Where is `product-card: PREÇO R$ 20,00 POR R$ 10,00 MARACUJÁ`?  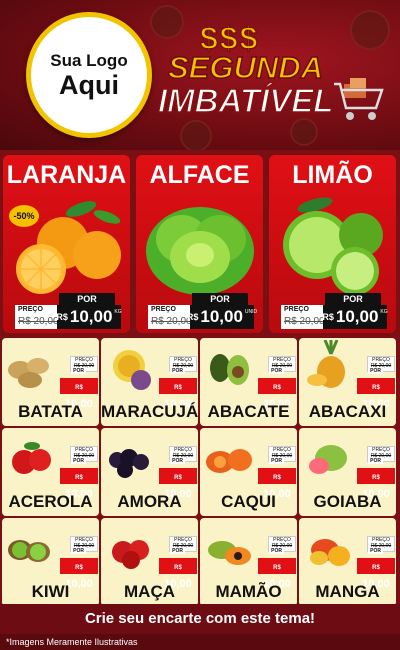
product-card: PREÇO R$ 20,00 POR R$ 10,00 MARACUJÁ is located at coordinates (149, 382).